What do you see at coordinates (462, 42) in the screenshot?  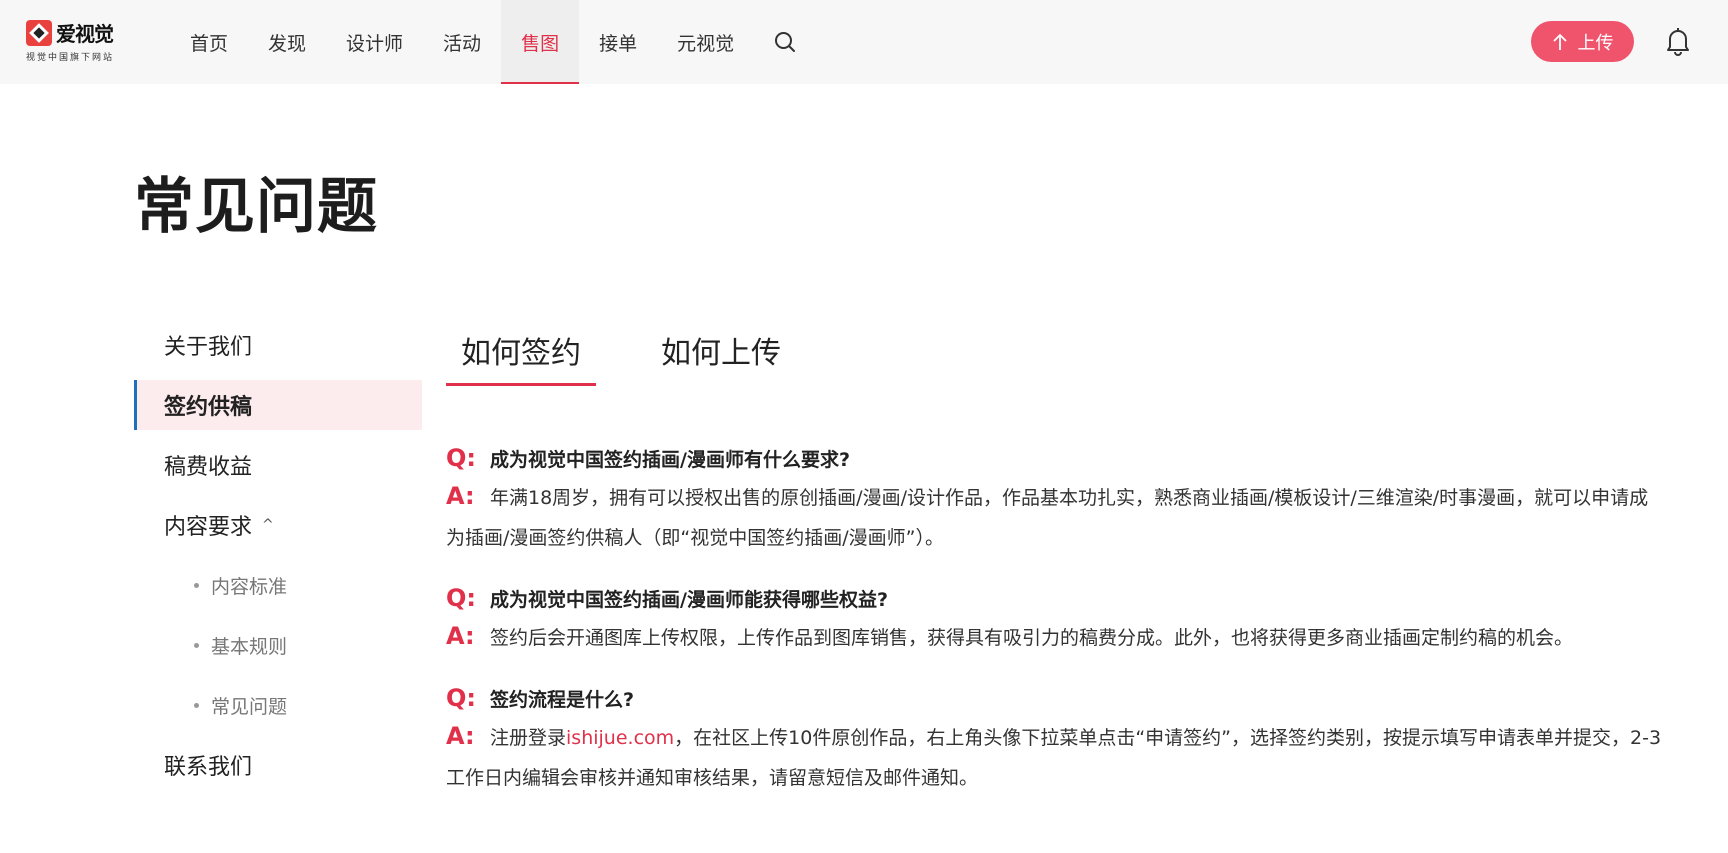 I see `nav-events: 活动` at bounding box center [462, 42].